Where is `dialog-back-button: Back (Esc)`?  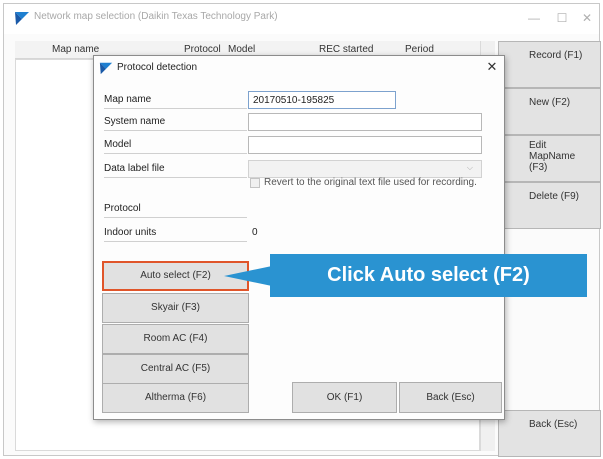
dialog-back-button: Back (Esc) is located at coordinates (450, 397).